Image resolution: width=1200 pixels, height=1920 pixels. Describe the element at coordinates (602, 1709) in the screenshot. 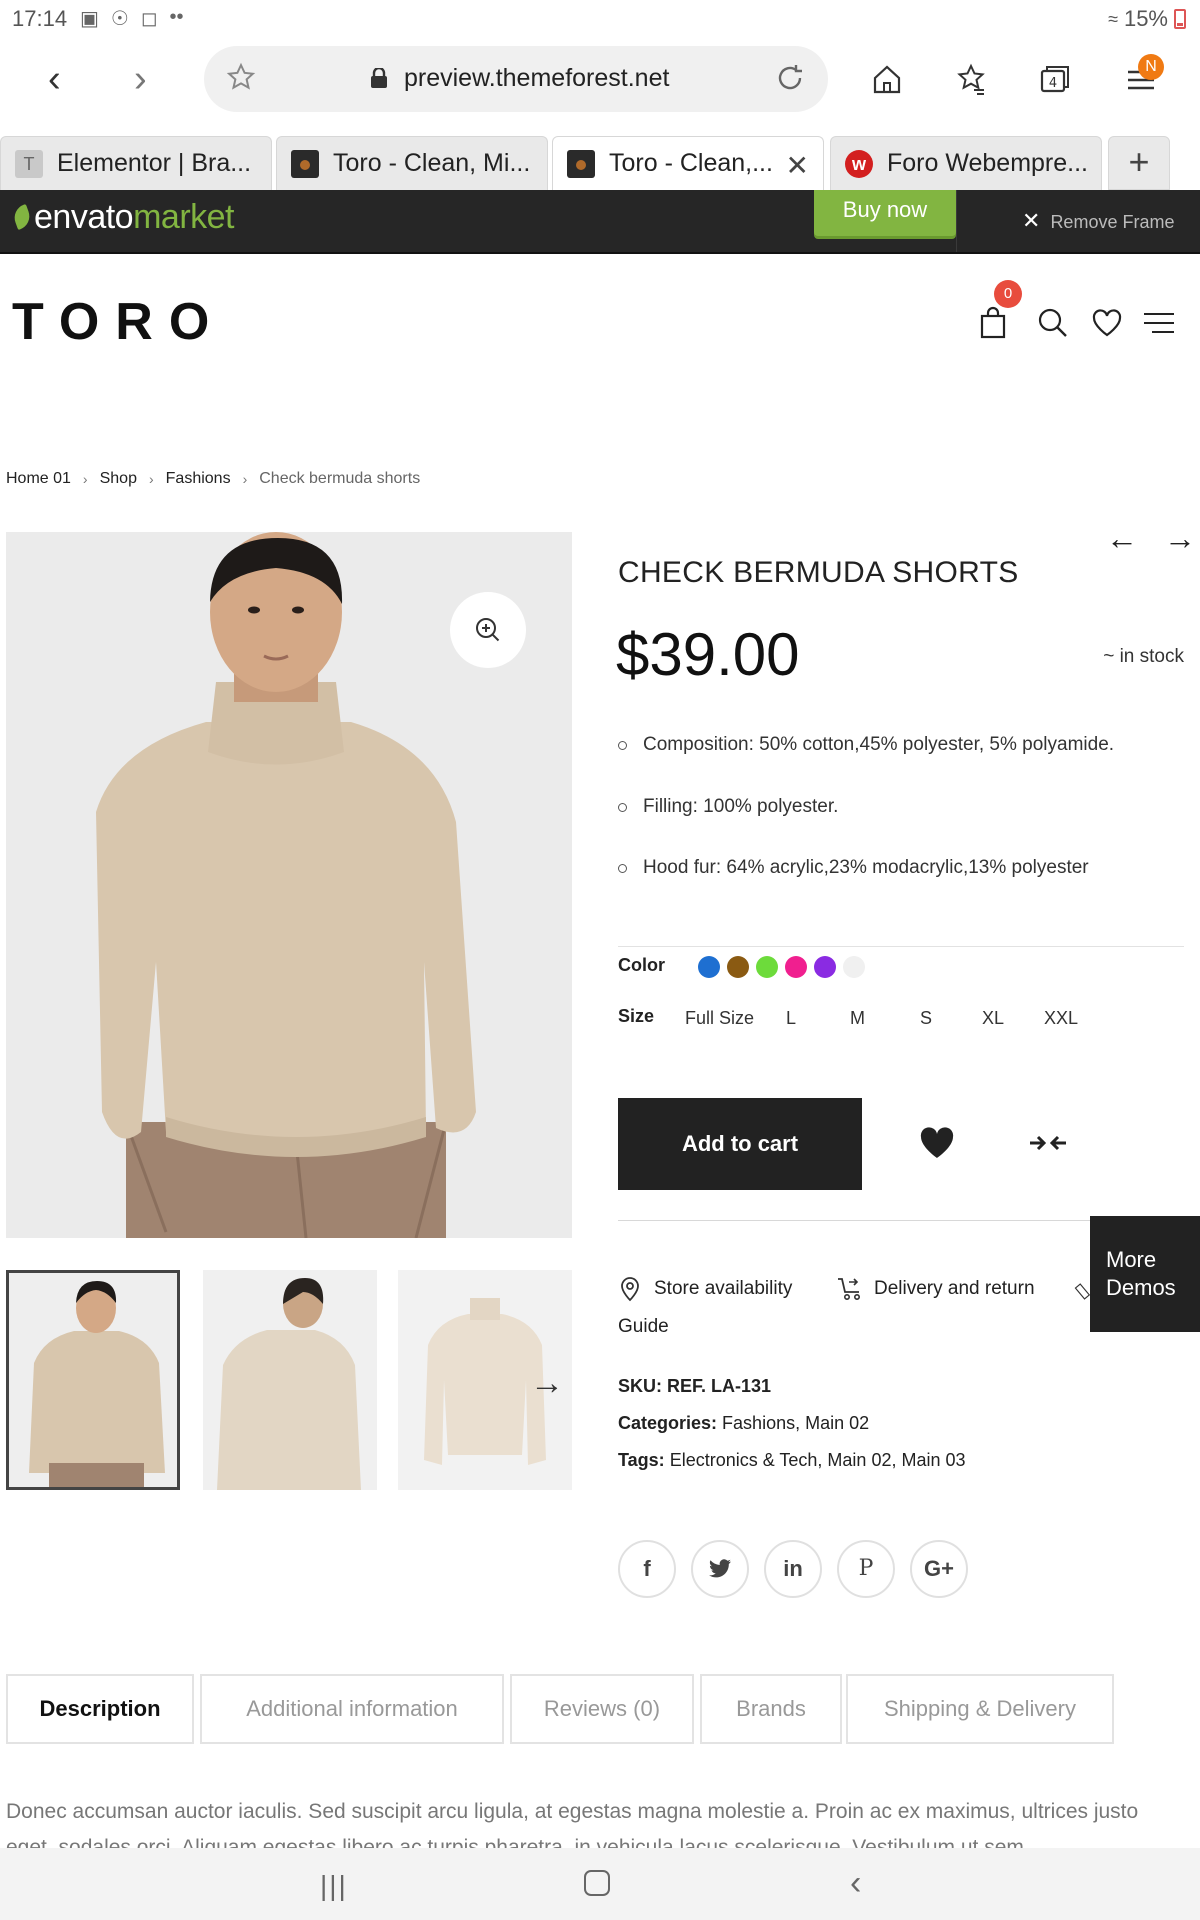

I see `tab-reviews: Reviews (0)` at that location.